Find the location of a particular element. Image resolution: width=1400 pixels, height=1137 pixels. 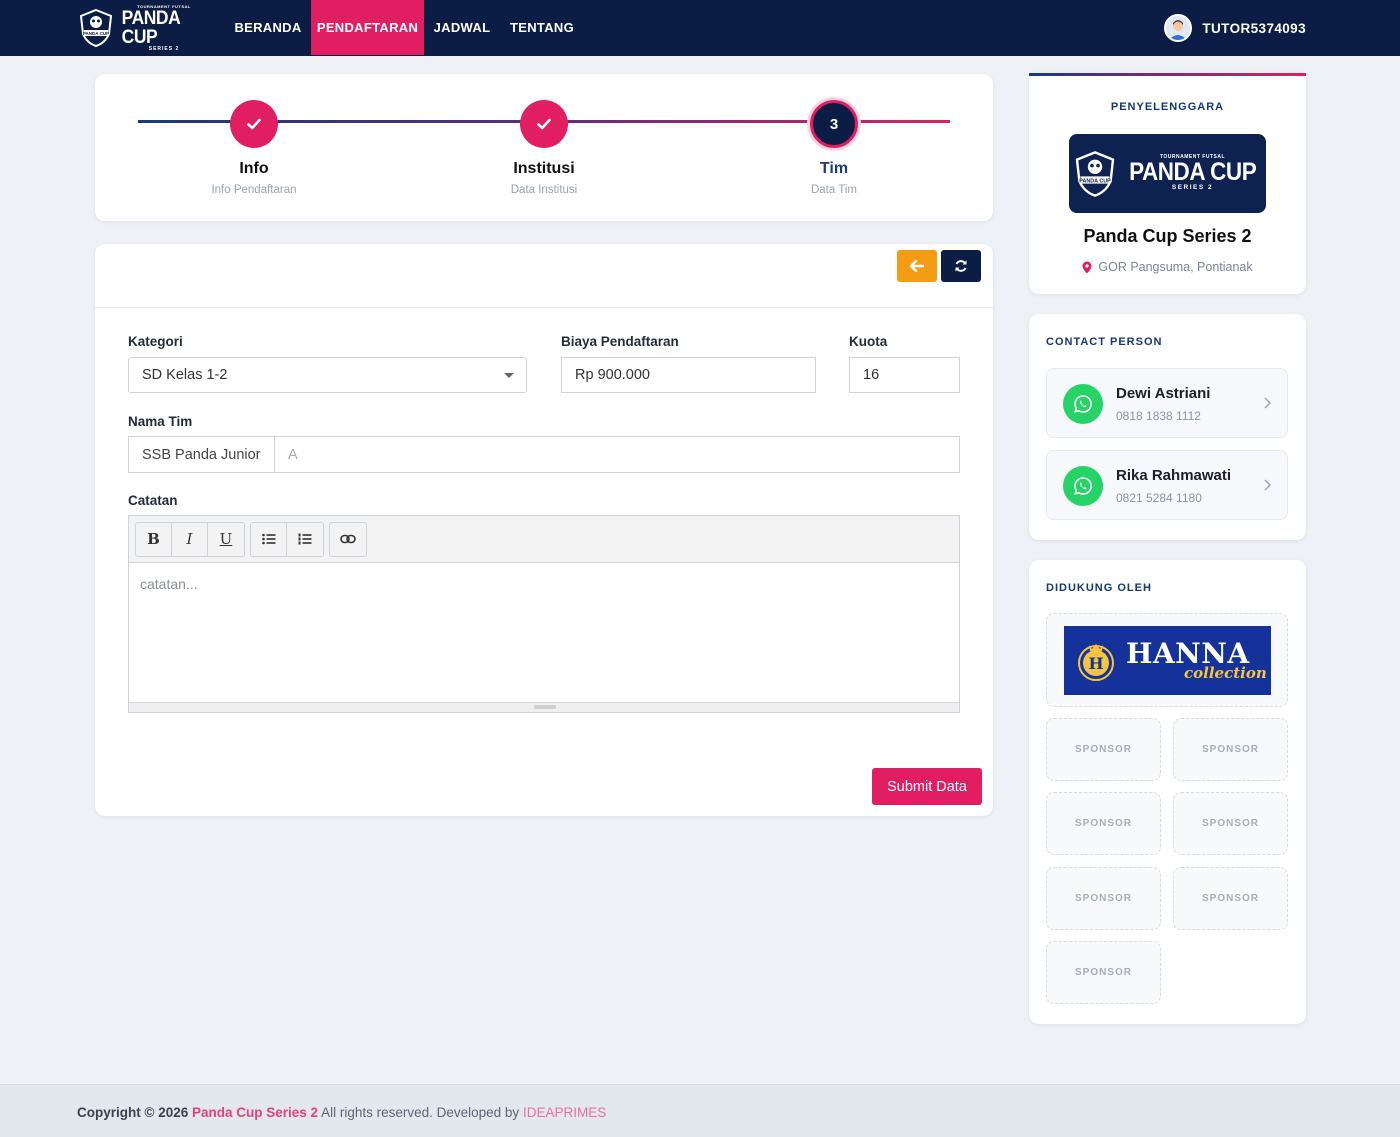

step-info: Info Info Pendaftaran is located at coordinates (254, 148).